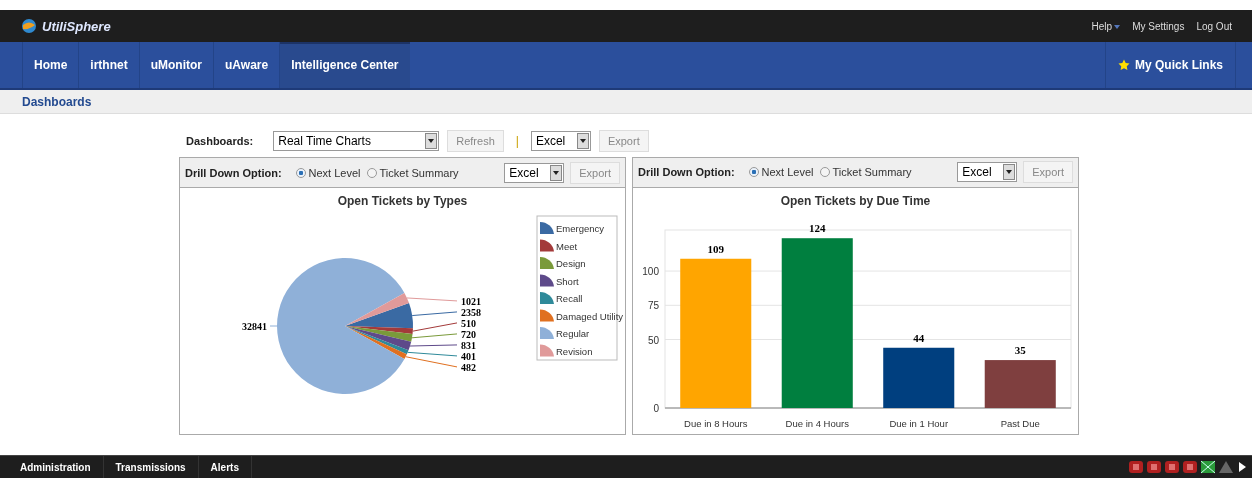 The image size is (1252, 478). Describe the element at coordinates (567, 246) in the screenshot. I see `legend-label: Meet` at that location.